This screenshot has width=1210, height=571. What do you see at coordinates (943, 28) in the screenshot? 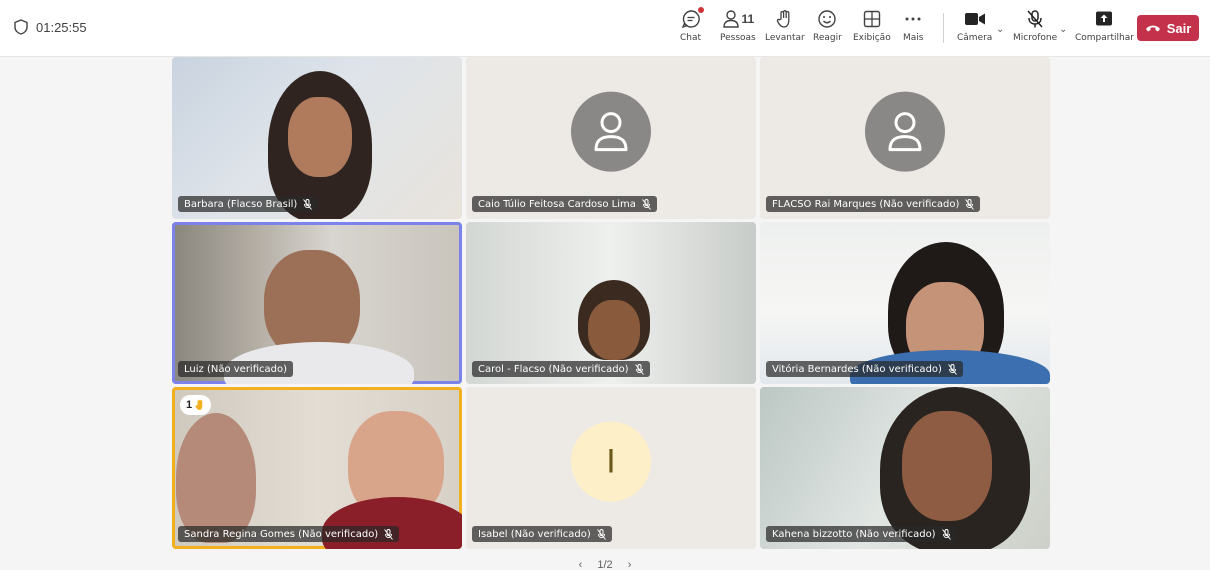
I see `toolbar-divider` at bounding box center [943, 28].